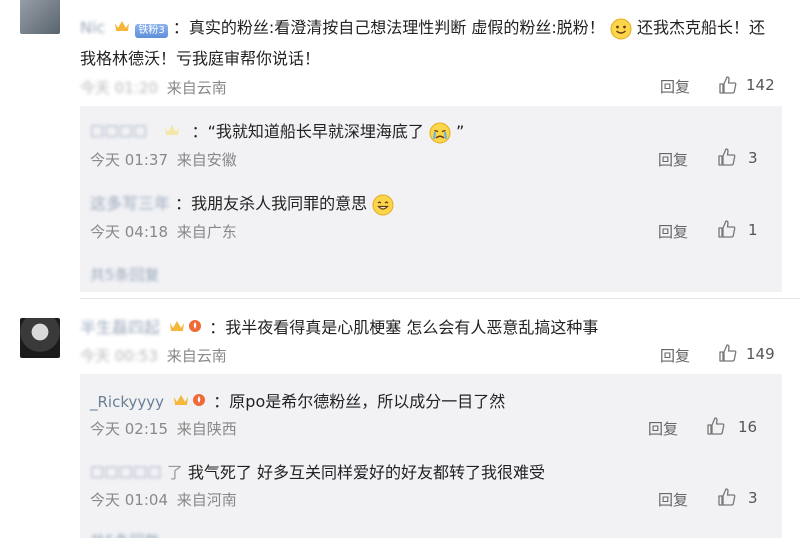 The image size is (800, 538). I want to click on reply-4-meta: 今天 01:04 来自河南, so click(163, 499).